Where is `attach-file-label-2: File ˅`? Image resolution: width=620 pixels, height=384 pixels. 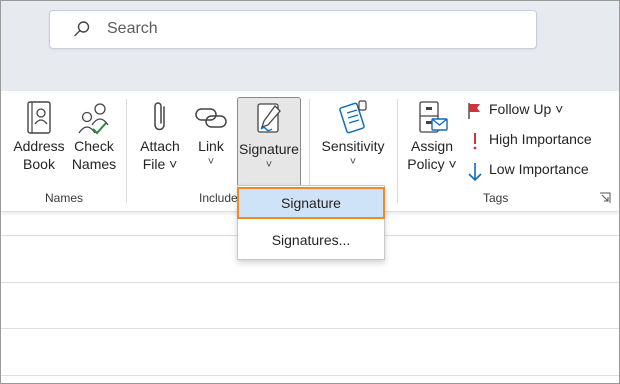 attach-file-label-2: File ˅ is located at coordinates (160, 164).